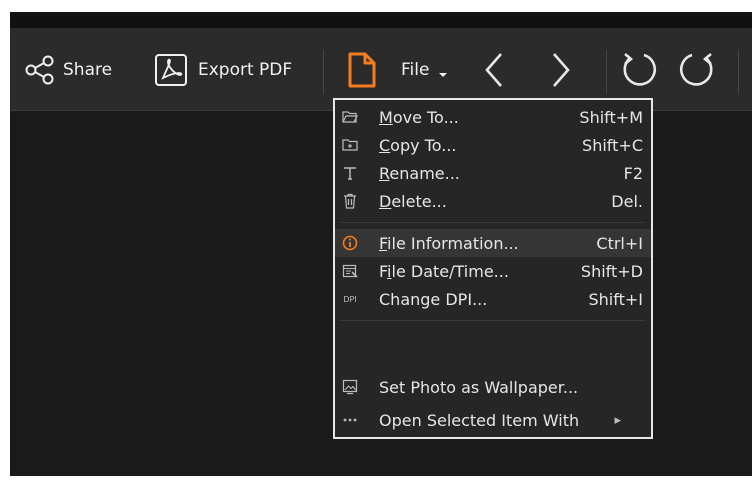 The height and width of the screenshot is (488, 752). I want to click on accelerator-key: C, so click(385, 145).